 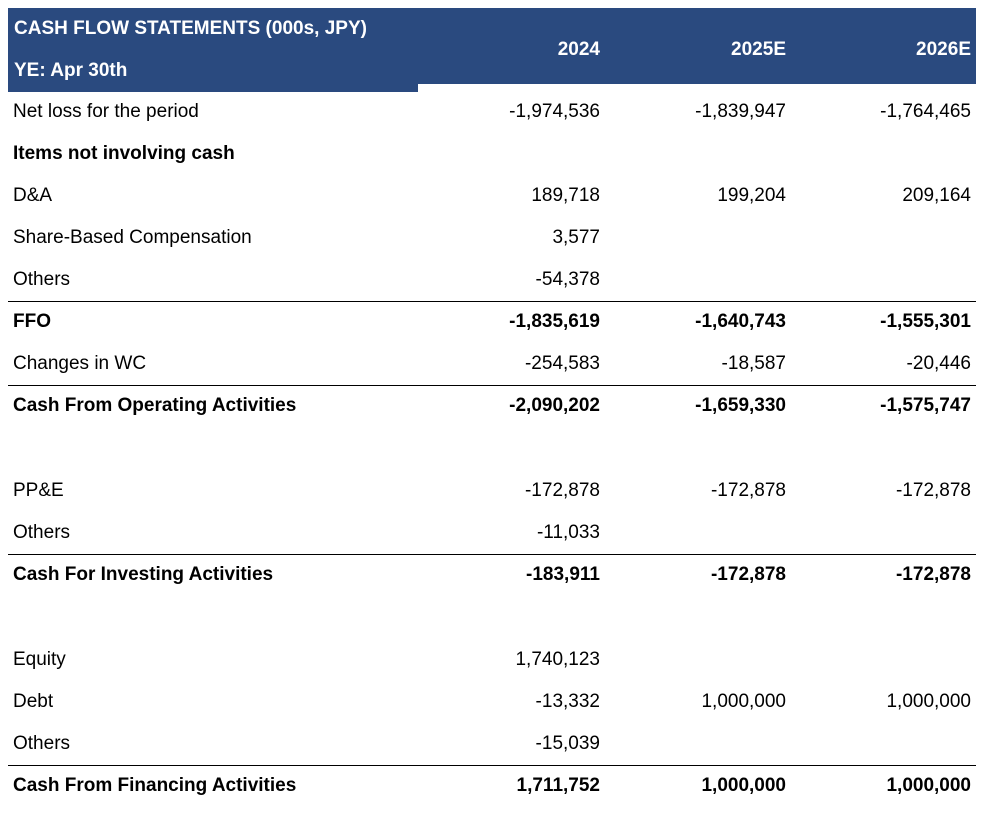 What do you see at coordinates (557, 659) in the screenshot?
I see `value-2024: 1,740,123` at bounding box center [557, 659].